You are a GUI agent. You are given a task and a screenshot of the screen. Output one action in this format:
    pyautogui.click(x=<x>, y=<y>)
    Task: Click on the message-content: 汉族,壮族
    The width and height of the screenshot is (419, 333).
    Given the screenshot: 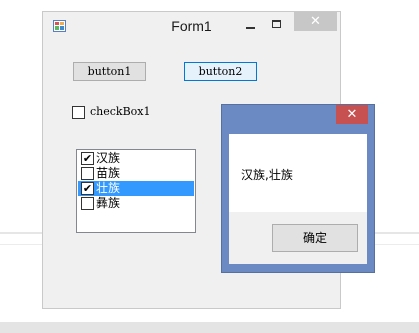 What is the action you would take?
    pyautogui.click(x=298, y=173)
    